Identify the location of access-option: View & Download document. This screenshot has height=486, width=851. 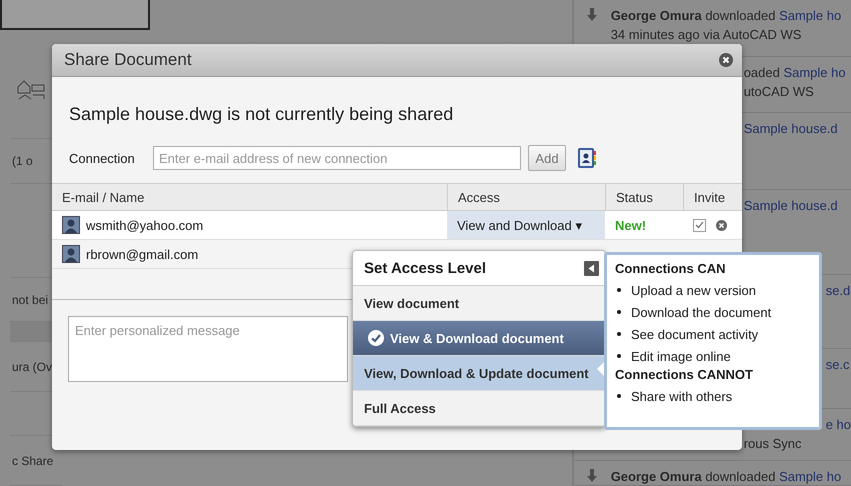
(479, 338).